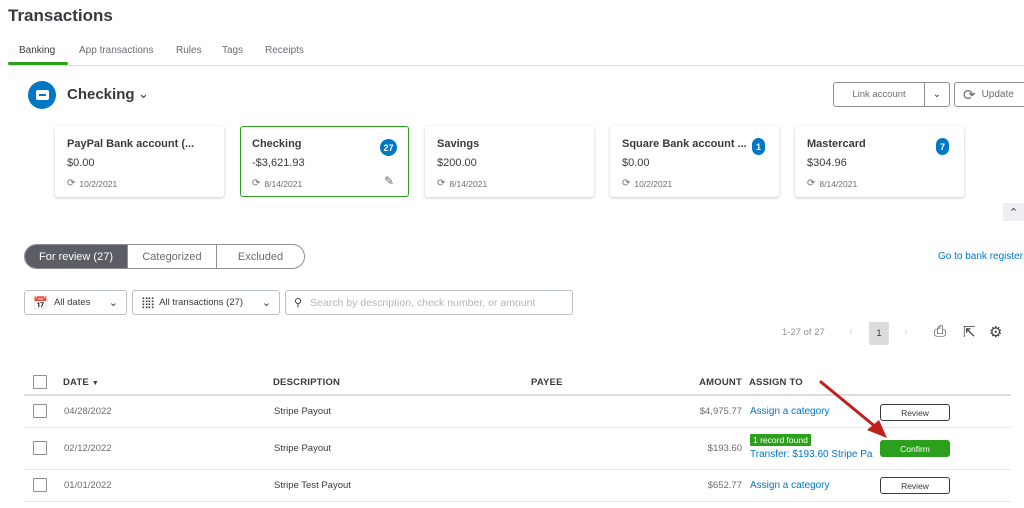 Image resolution: width=1024 pixels, height=508 pixels. What do you see at coordinates (879, 333) in the screenshot?
I see `page-number-button: 1` at bounding box center [879, 333].